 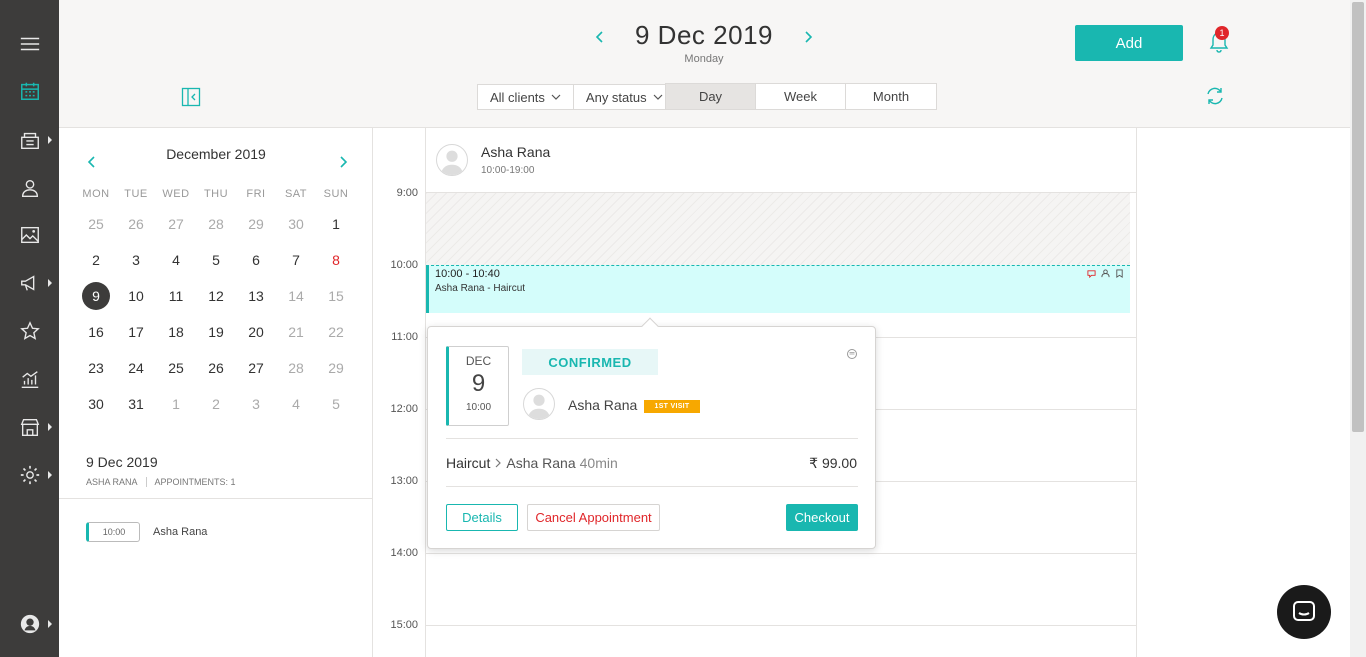 I want to click on calendar-day-number: 31, so click(x=136, y=404).